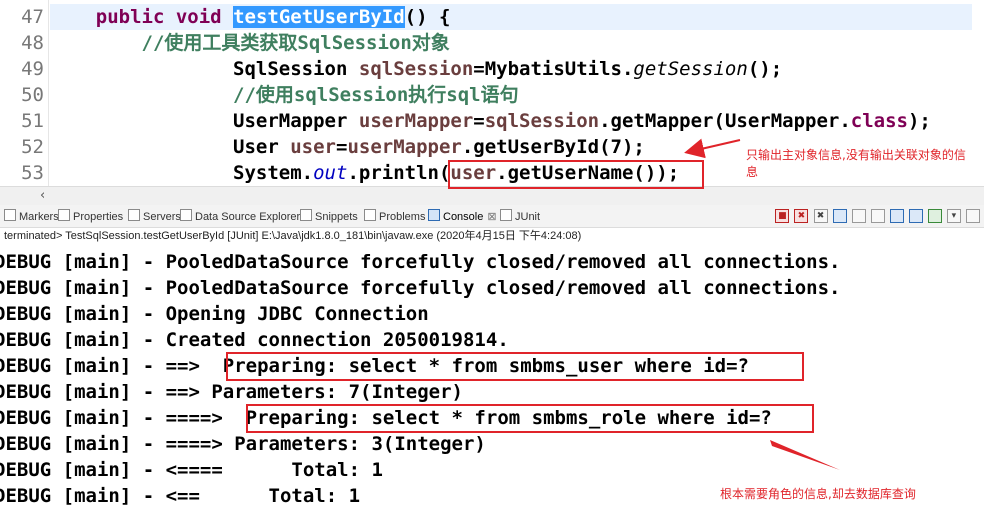 The image size is (984, 509). What do you see at coordinates (877, 216) in the screenshot?
I see `word-wrap-icon` at bounding box center [877, 216].